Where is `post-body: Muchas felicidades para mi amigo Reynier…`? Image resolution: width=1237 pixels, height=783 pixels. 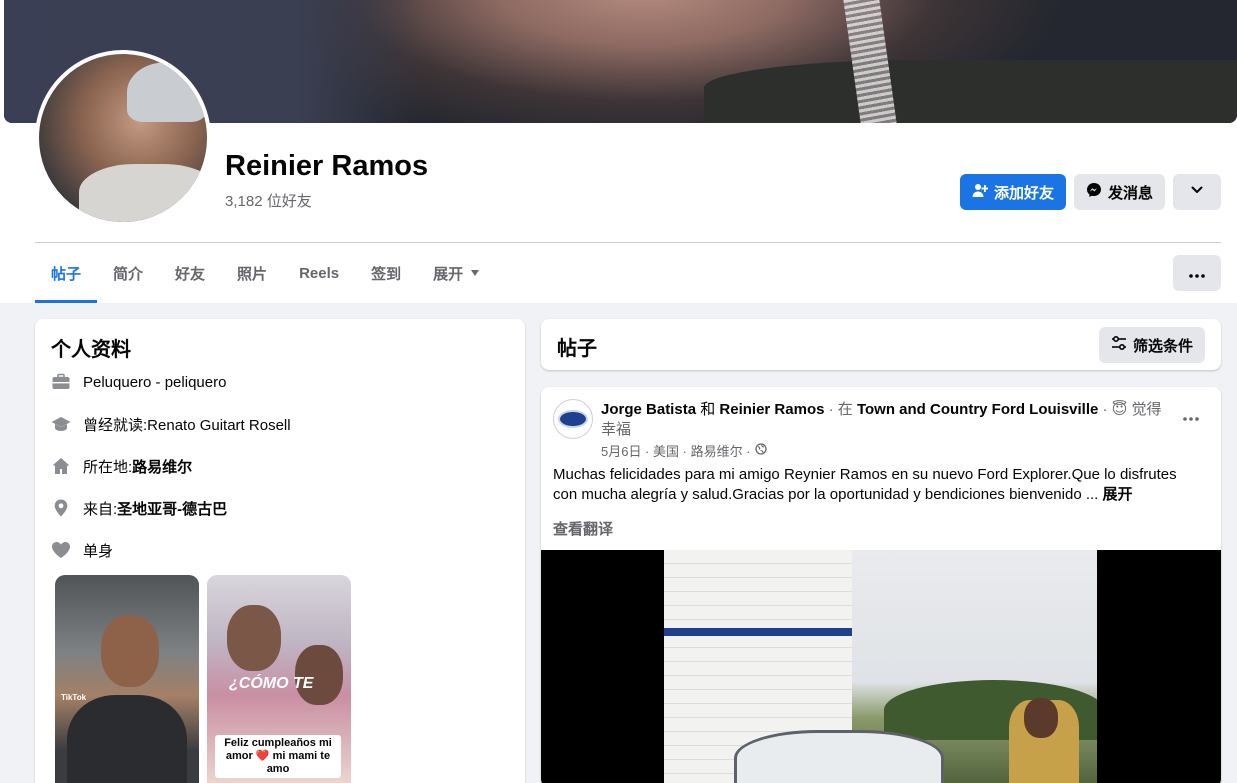 post-body: Muchas felicidades para mi amigo Reynier… is located at coordinates (873, 485).